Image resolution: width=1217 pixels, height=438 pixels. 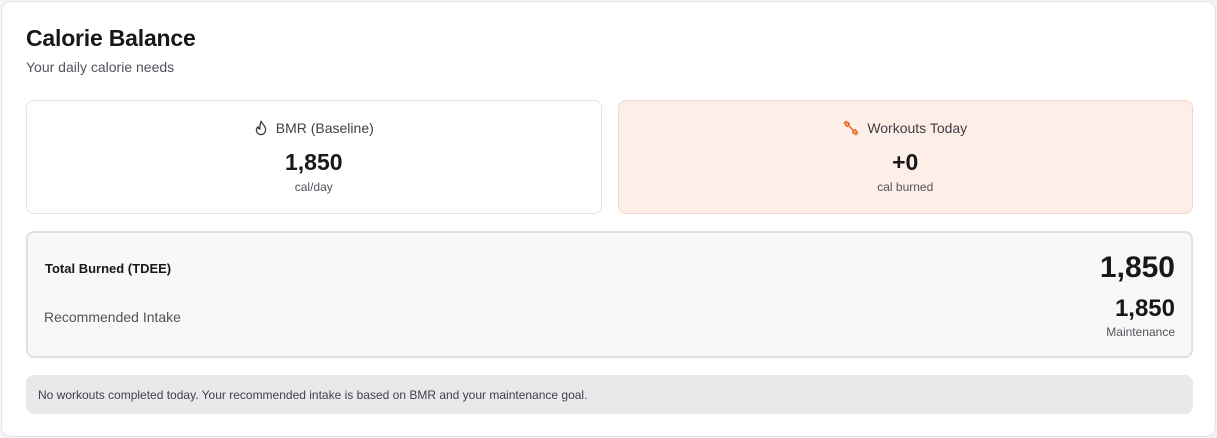 I want to click on bmr-unit: cal/day, so click(x=313, y=187).